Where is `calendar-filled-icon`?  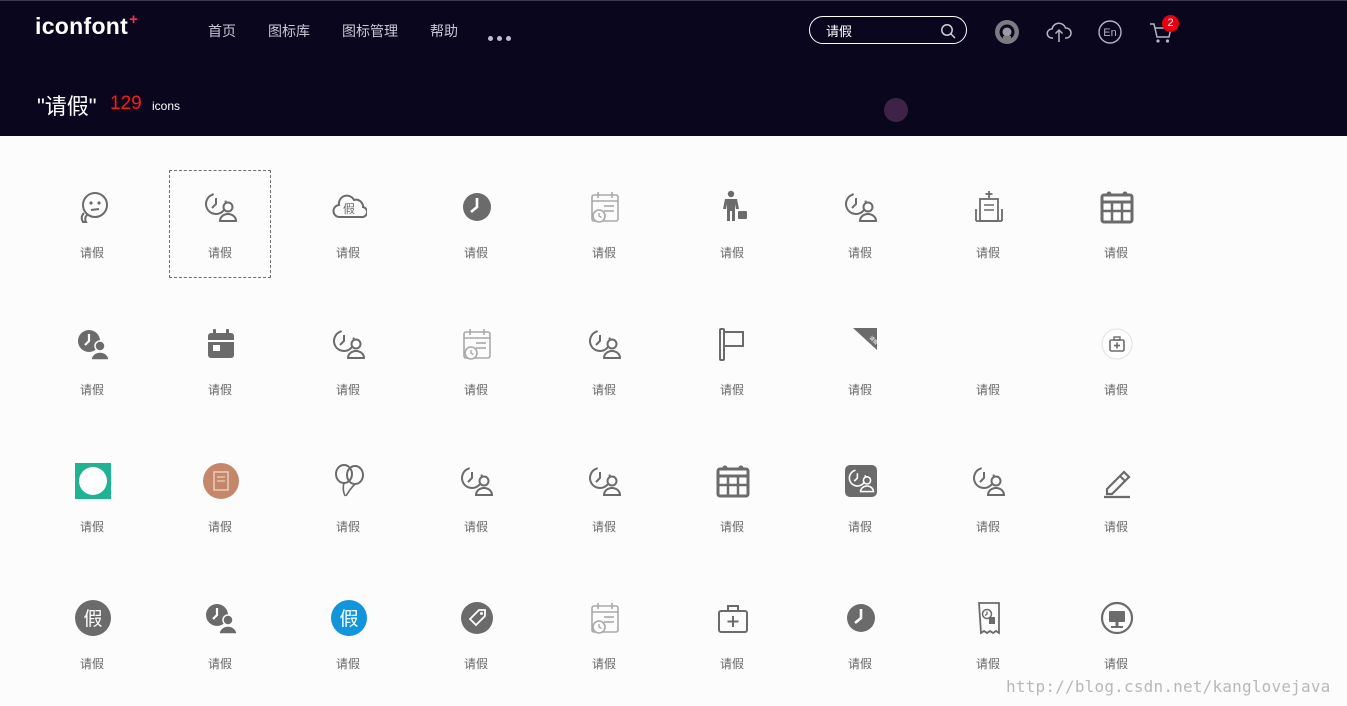
calendar-filled-icon is located at coordinates (221, 343).